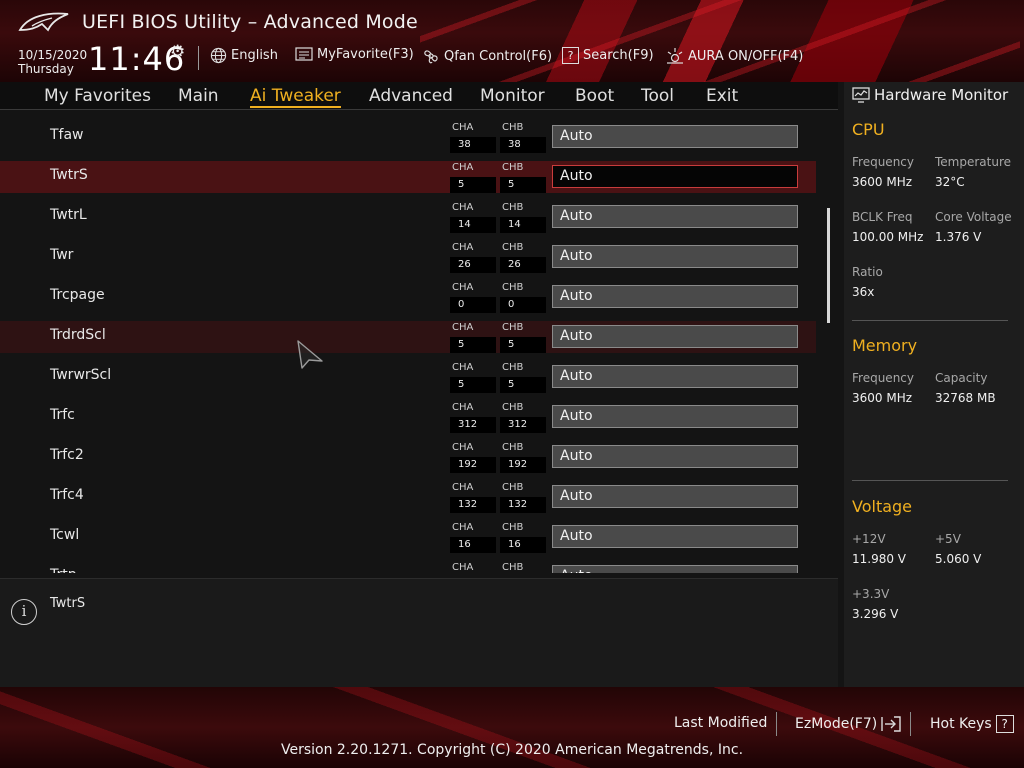  I want to click on date-display: 10/15/2020 Thursday, so click(52, 62).